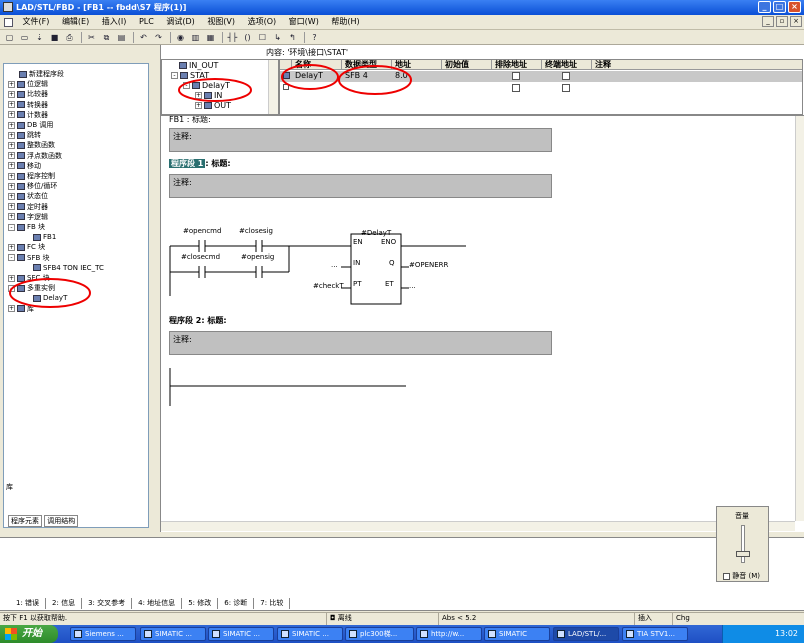 Image resolution: width=804 pixels, height=643 pixels. Describe the element at coordinates (304, 22) in the screenshot. I see `menu-window: 窗口(W)` at that location.